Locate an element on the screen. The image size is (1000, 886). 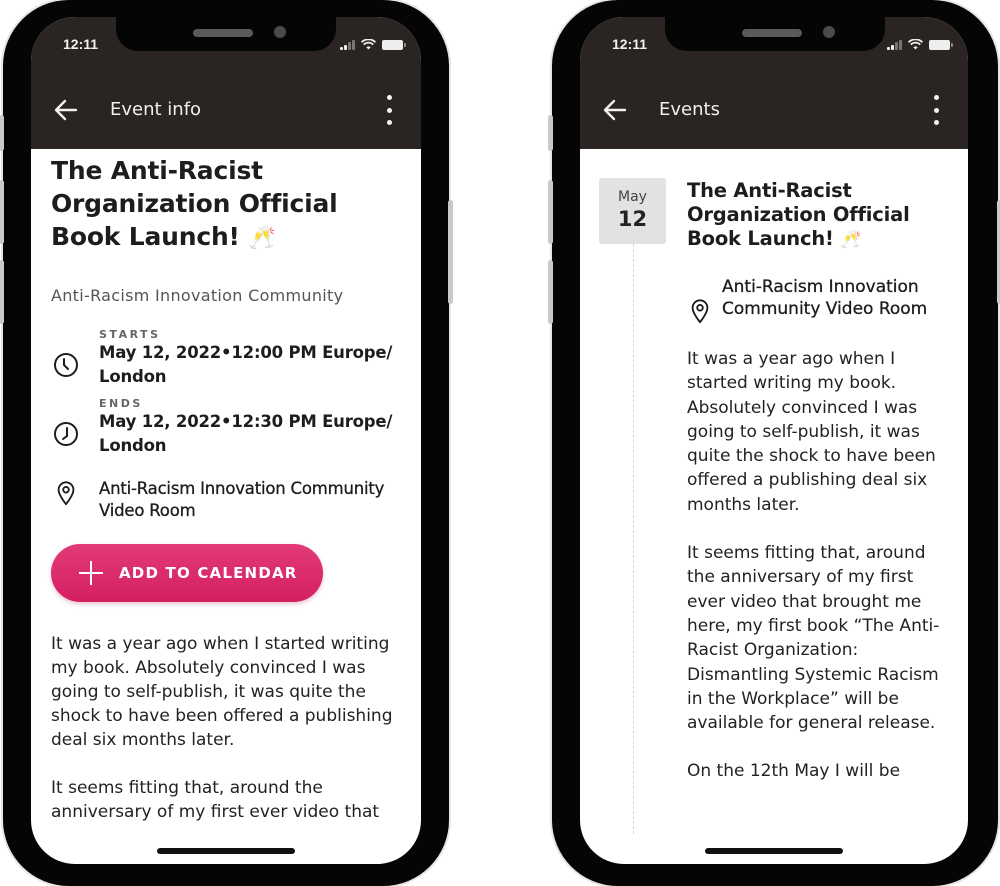
ends-value: May 12, 2022•12:30 PM Europe/ London is located at coordinates (246, 433).